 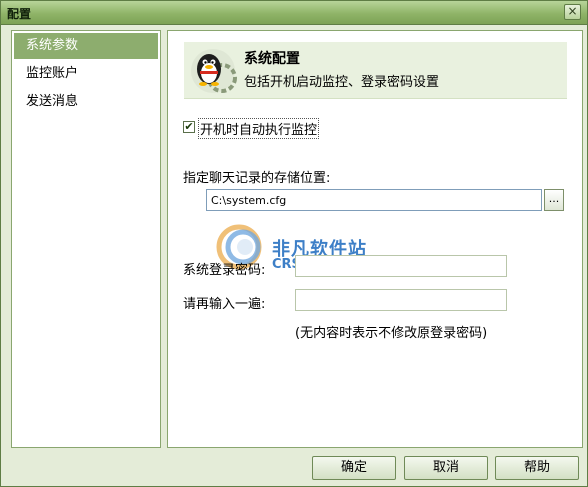 What do you see at coordinates (374, 200) in the screenshot?
I see `storage-path-input` at bounding box center [374, 200].